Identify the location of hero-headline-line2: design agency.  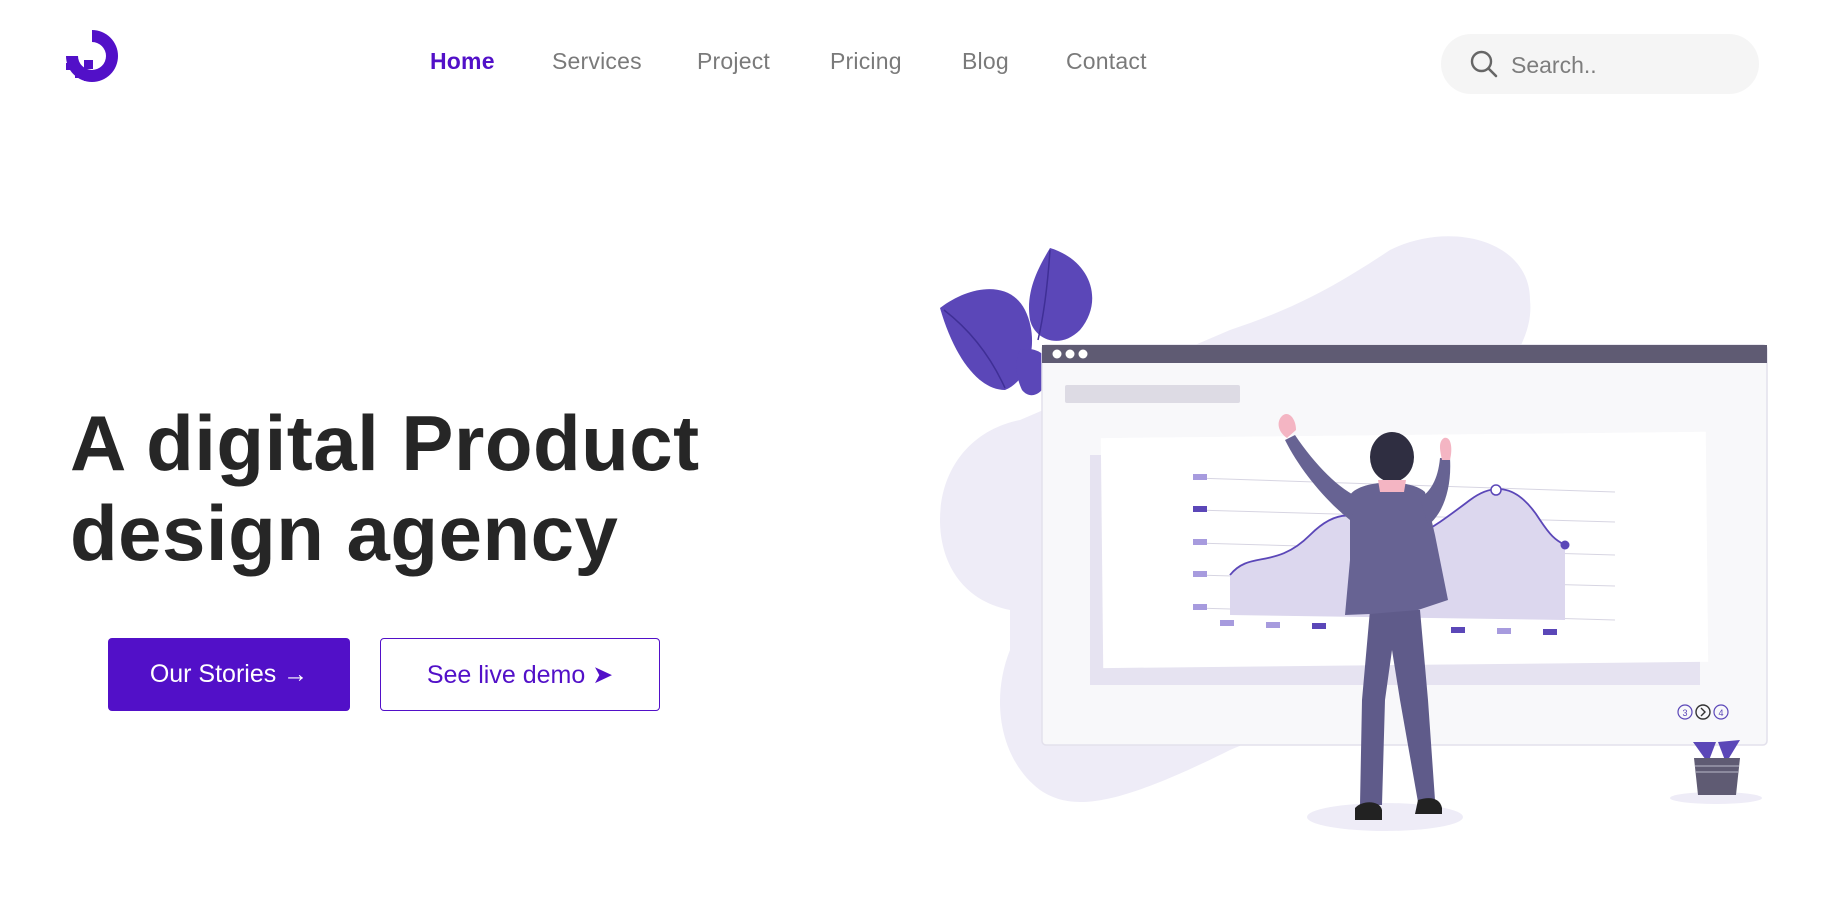
(344, 533).